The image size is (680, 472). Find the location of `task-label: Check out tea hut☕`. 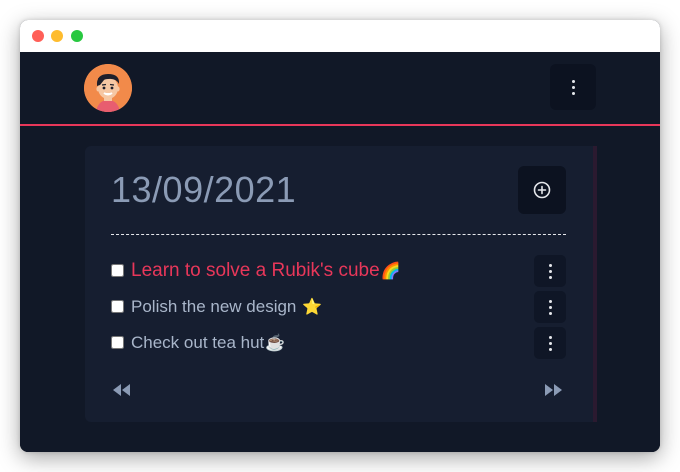

task-label: Check out tea hut☕ is located at coordinates (208, 342).